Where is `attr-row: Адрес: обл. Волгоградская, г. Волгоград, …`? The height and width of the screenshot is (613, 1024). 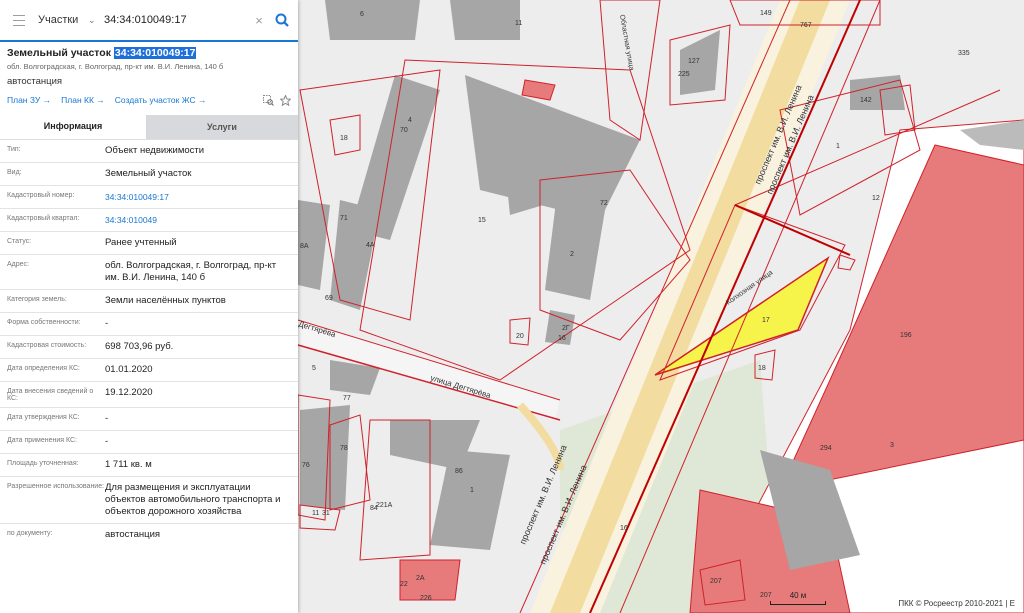
attr-row: Адрес: обл. Волгоградская, г. Волгоград, … is located at coordinates (149, 272).